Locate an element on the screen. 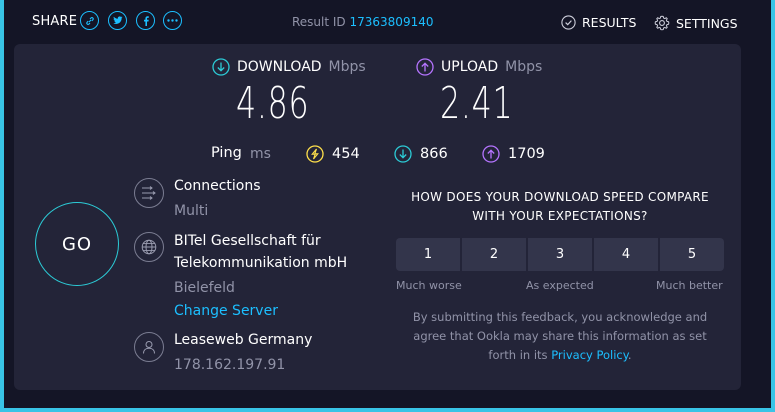  connections-title: Connections is located at coordinates (217, 186).